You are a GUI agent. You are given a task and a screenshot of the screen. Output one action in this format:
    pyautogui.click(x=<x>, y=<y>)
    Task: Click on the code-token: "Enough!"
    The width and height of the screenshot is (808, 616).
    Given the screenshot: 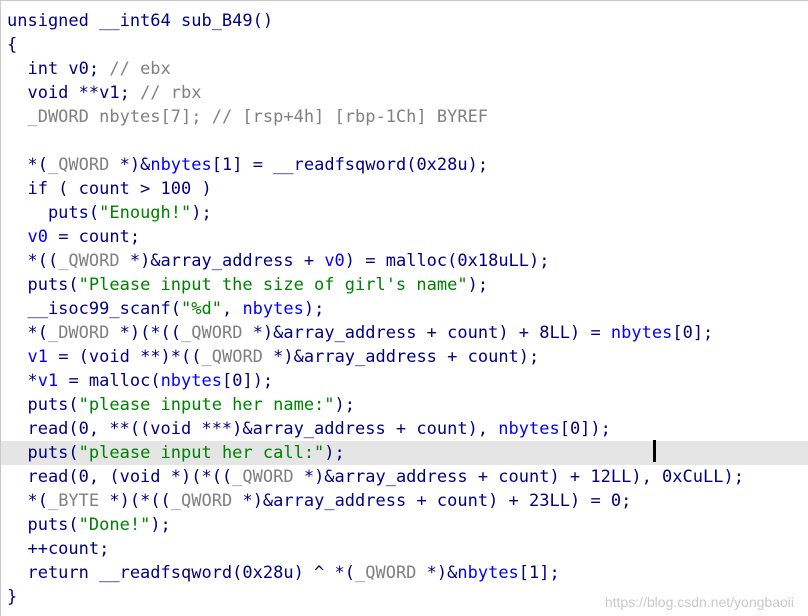 What is the action you would take?
    pyautogui.click(x=145, y=213)
    